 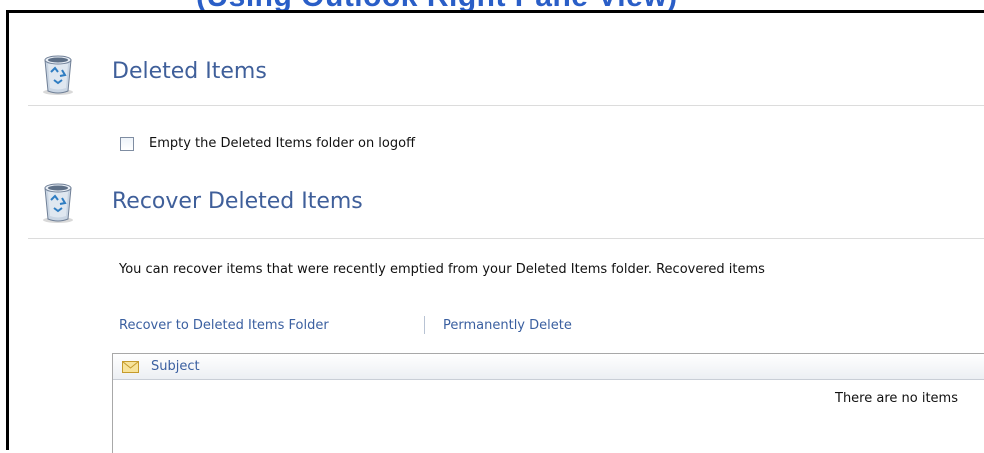 What do you see at coordinates (896, 398) in the screenshot?
I see `empty-table-message: There are no items` at bounding box center [896, 398].